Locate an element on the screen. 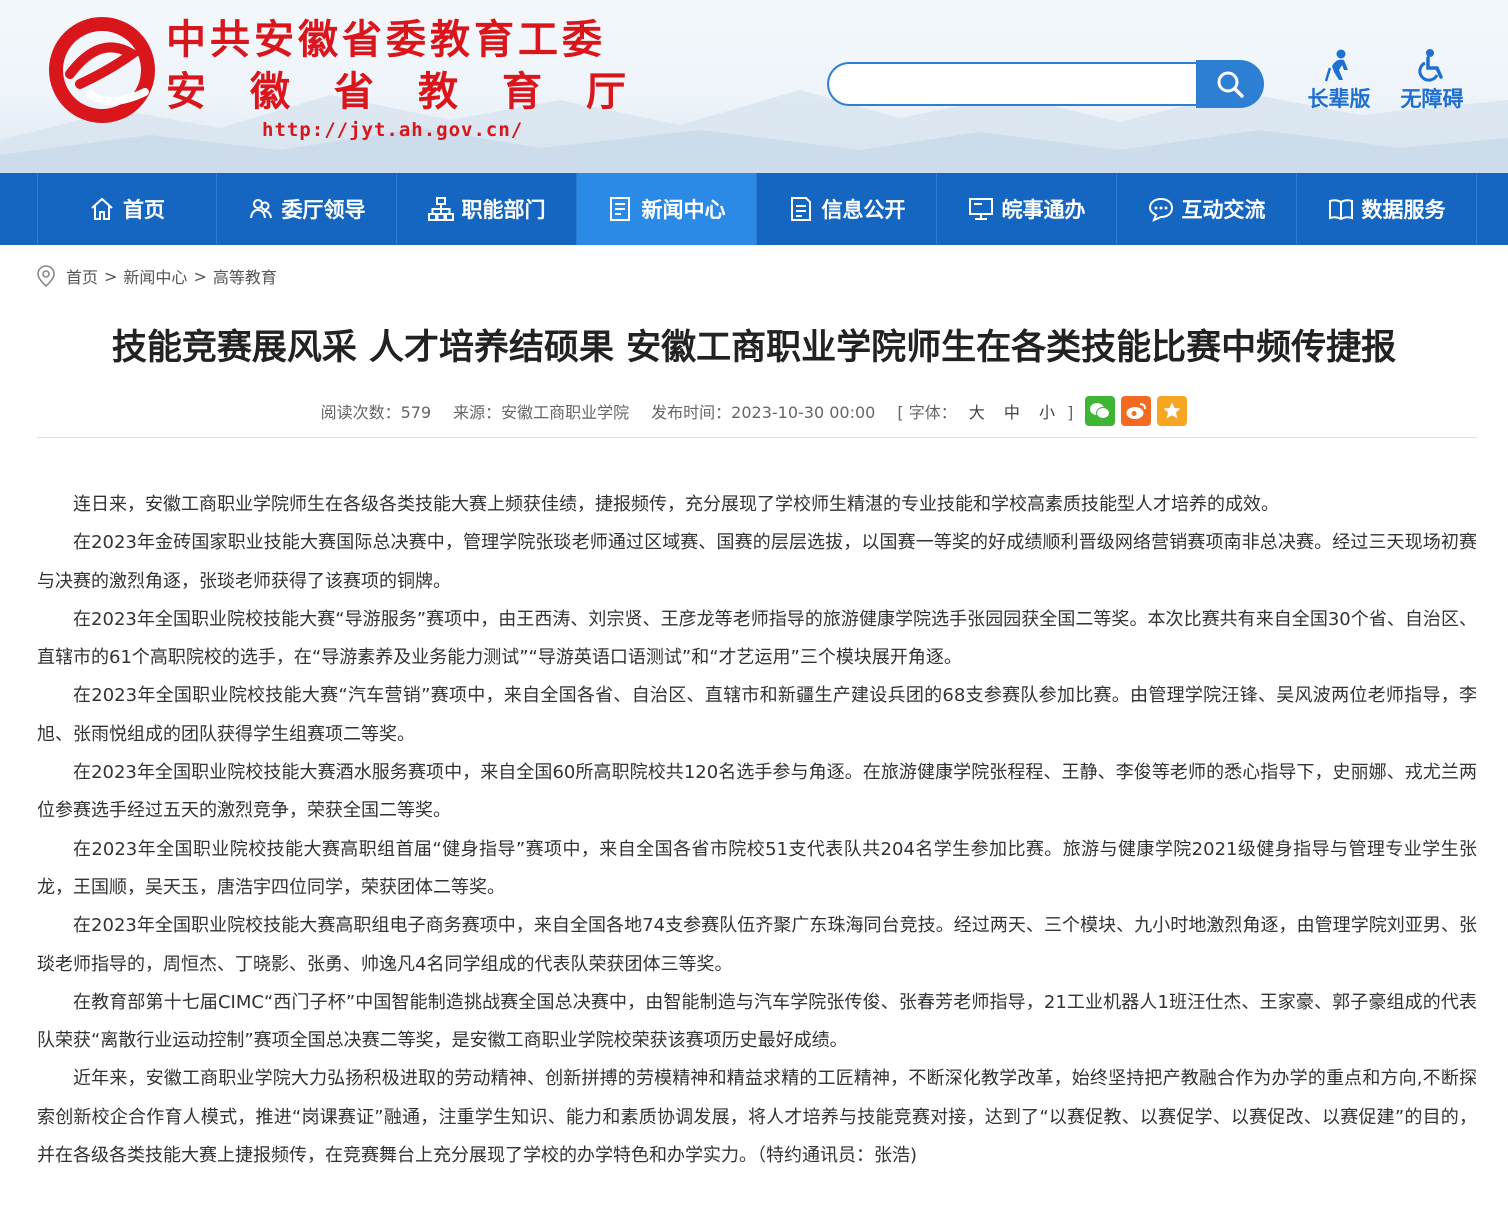 Image resolution: width=1508 pixels, height=1205 pixels. leaders-icon is located at coordinates (260, 209).